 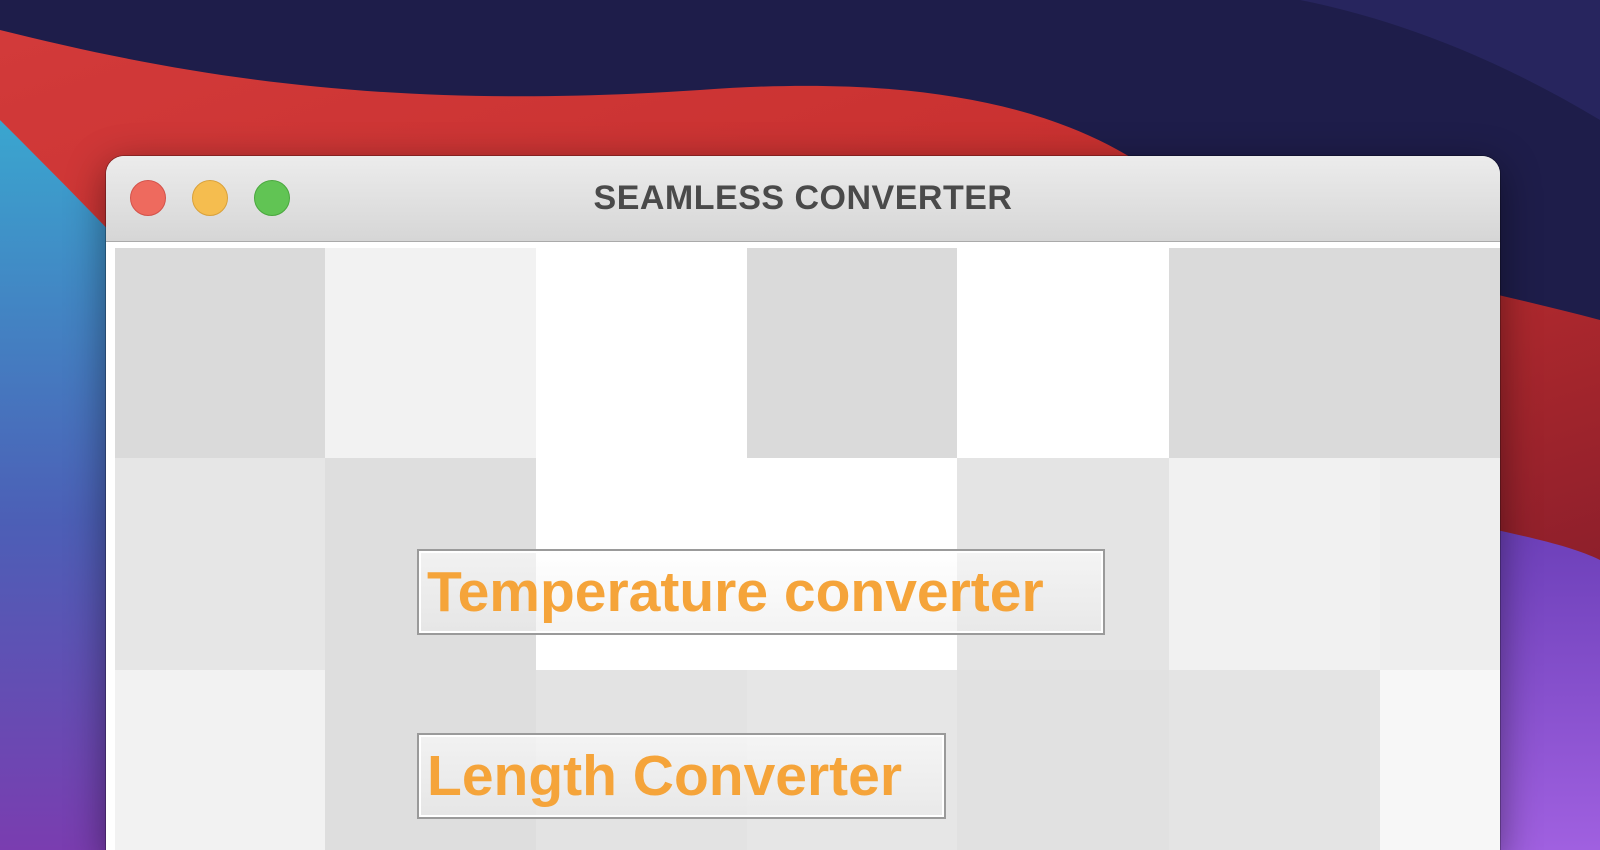 I want to click on title-bar: SEAMLESS CONVERTER, so click(x=803, y=199).